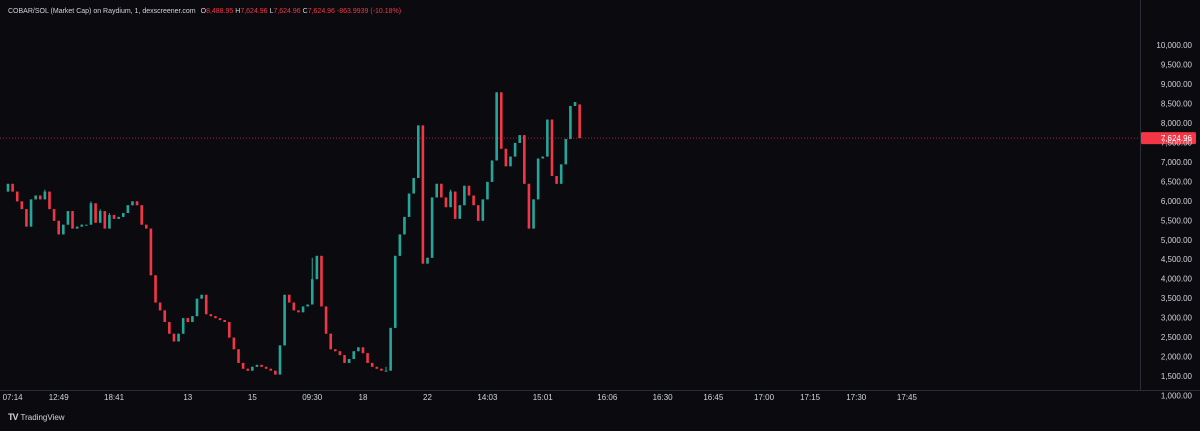  Describe the element at coordinates (13, 397) in the screenshot. I see `time-tick-label: 07:14` at that location.